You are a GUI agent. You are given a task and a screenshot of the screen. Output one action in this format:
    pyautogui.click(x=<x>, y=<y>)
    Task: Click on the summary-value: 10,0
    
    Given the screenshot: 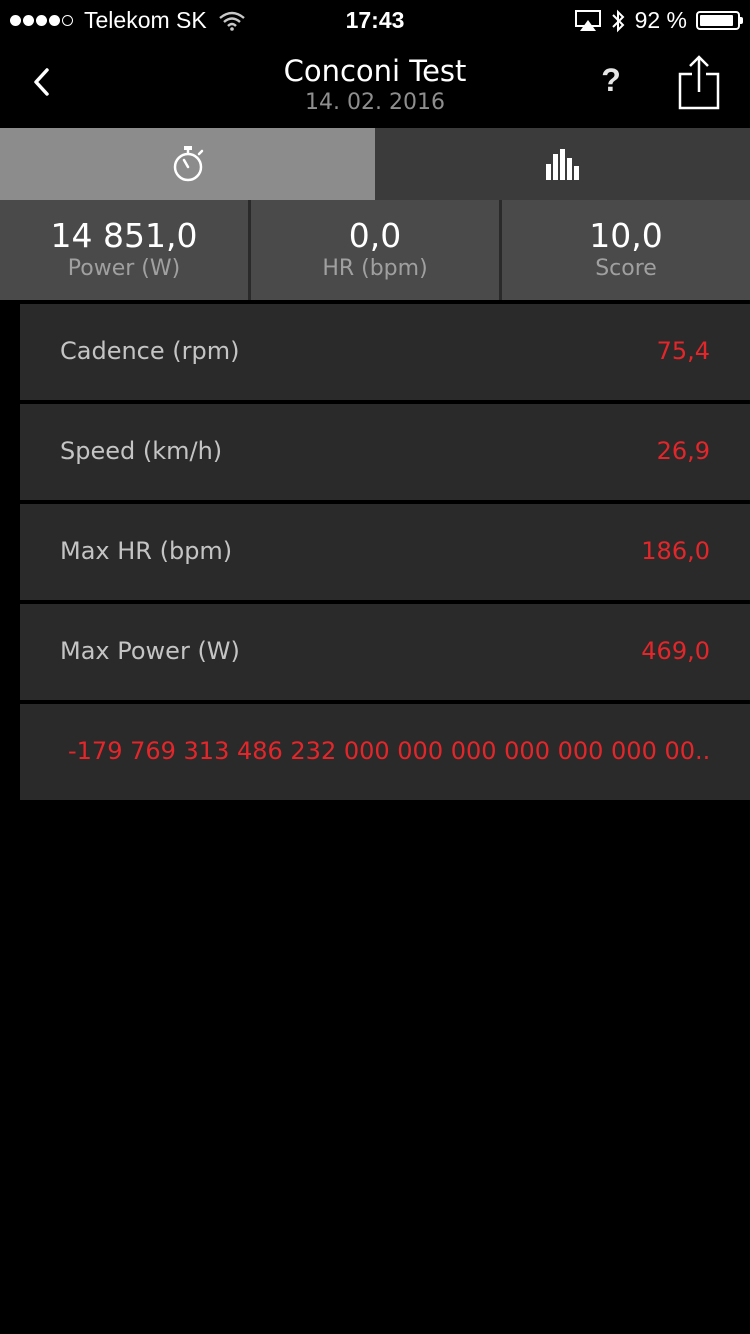 What is the action you would take?
    pyautogui.click(x=626, y=235)
    